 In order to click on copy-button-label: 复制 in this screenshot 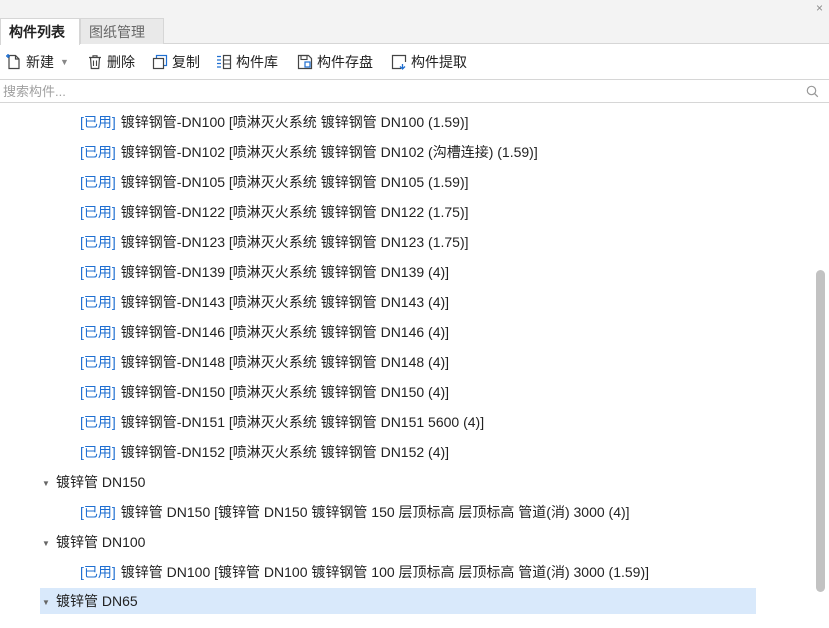, I will do `click(186, 62)`.